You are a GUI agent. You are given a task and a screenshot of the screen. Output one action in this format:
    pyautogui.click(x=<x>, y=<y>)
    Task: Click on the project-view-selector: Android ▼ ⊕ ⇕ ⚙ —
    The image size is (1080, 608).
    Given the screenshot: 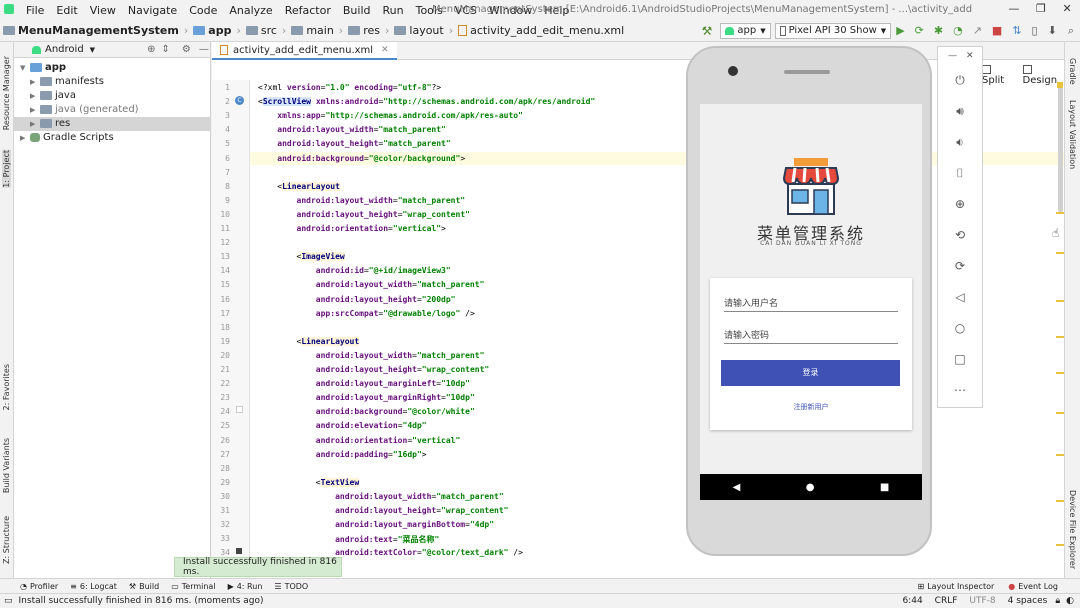 What is the action you would take?
    pyautogui.click(x=112, y=50)
    